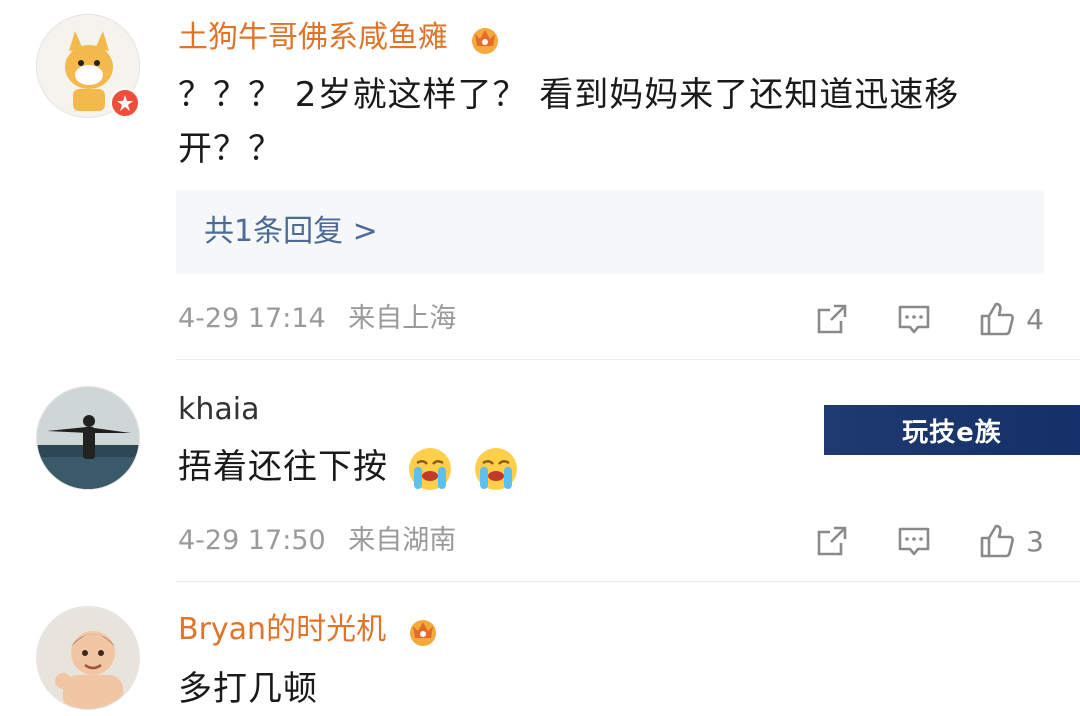 This screenshot has width=1080, height=716. I want to click on username: 土狗牛哥佛系咸鱼瘫, so click(340, 38).